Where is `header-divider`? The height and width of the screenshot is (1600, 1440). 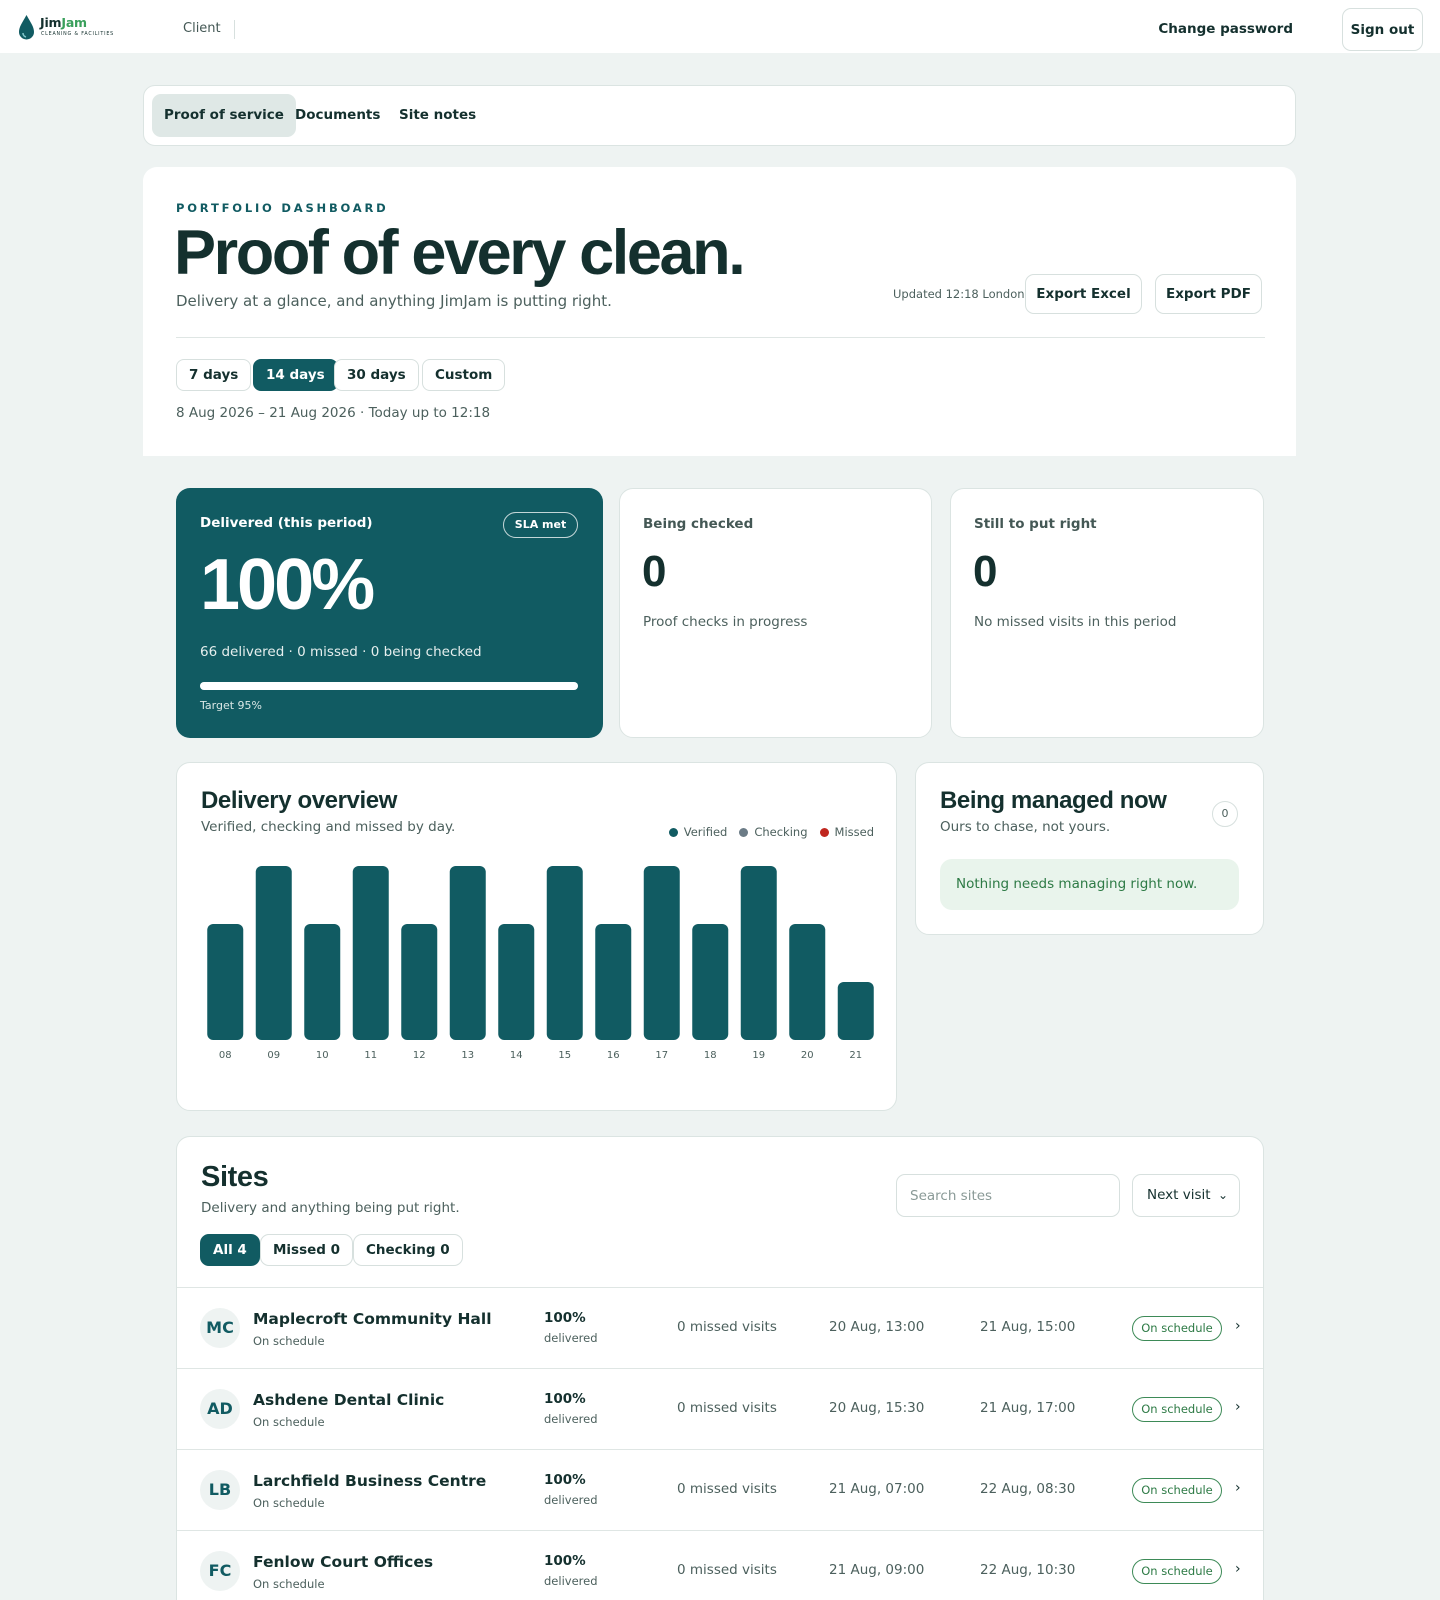 header-divider is located at coordinates (720, 337).